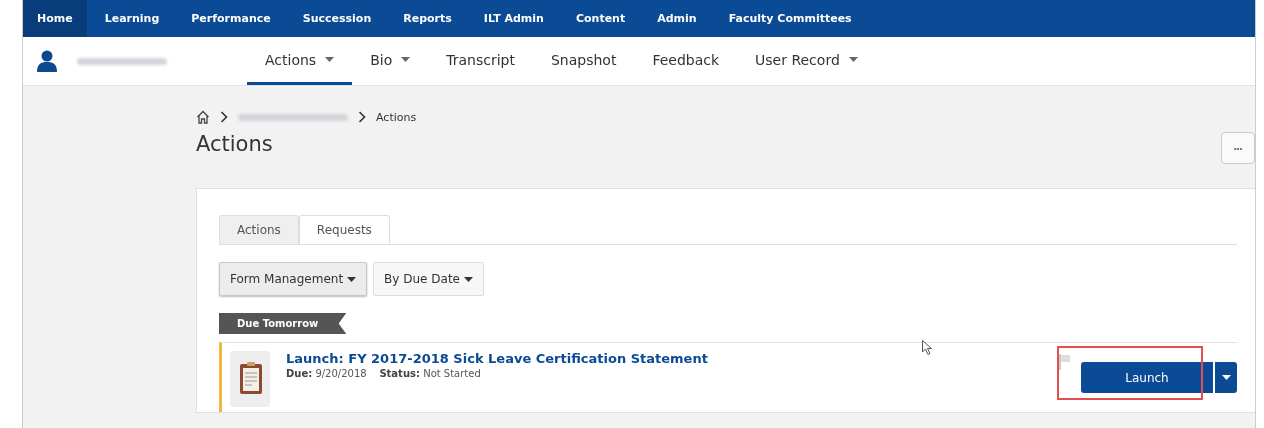  What do you see at coordinates (384, 373) in the screenshot?
I see `due-status-text: Due: 9/20/2018 Status: Not Started` at bounding box center [384, 373].